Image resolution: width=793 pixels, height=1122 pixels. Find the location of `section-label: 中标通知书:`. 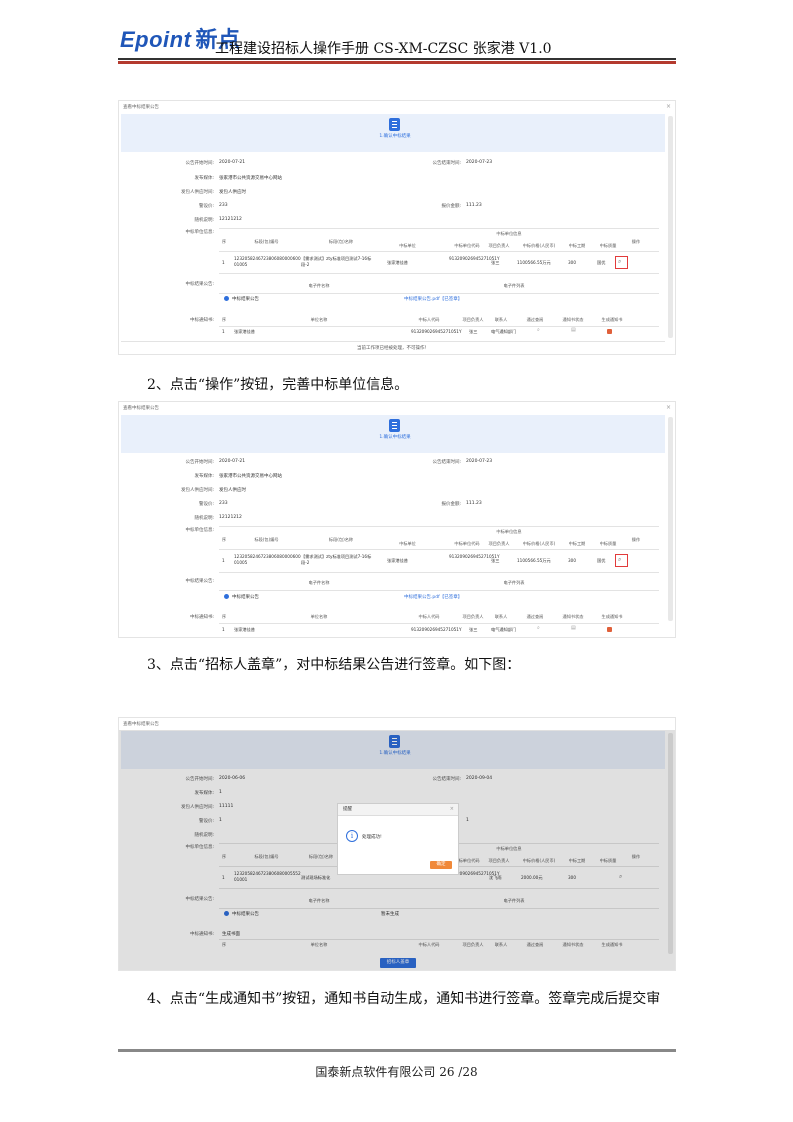

section-label: 中标通知书: is located at coordinates (201, 320).